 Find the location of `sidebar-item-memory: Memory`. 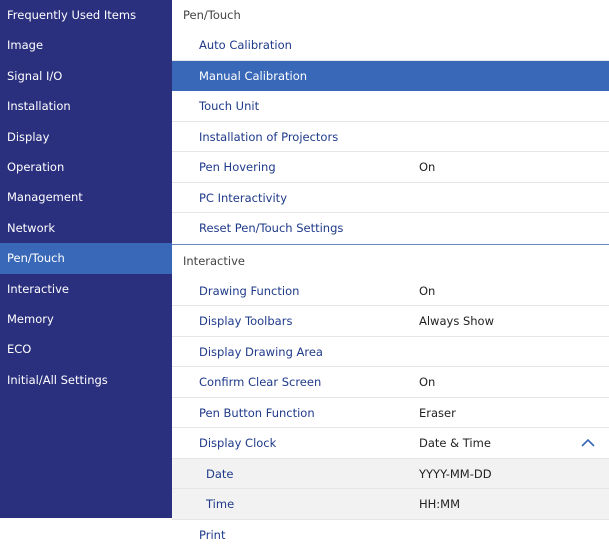

sidebar-item-memory: Memory is located at coordinates (86, 319).